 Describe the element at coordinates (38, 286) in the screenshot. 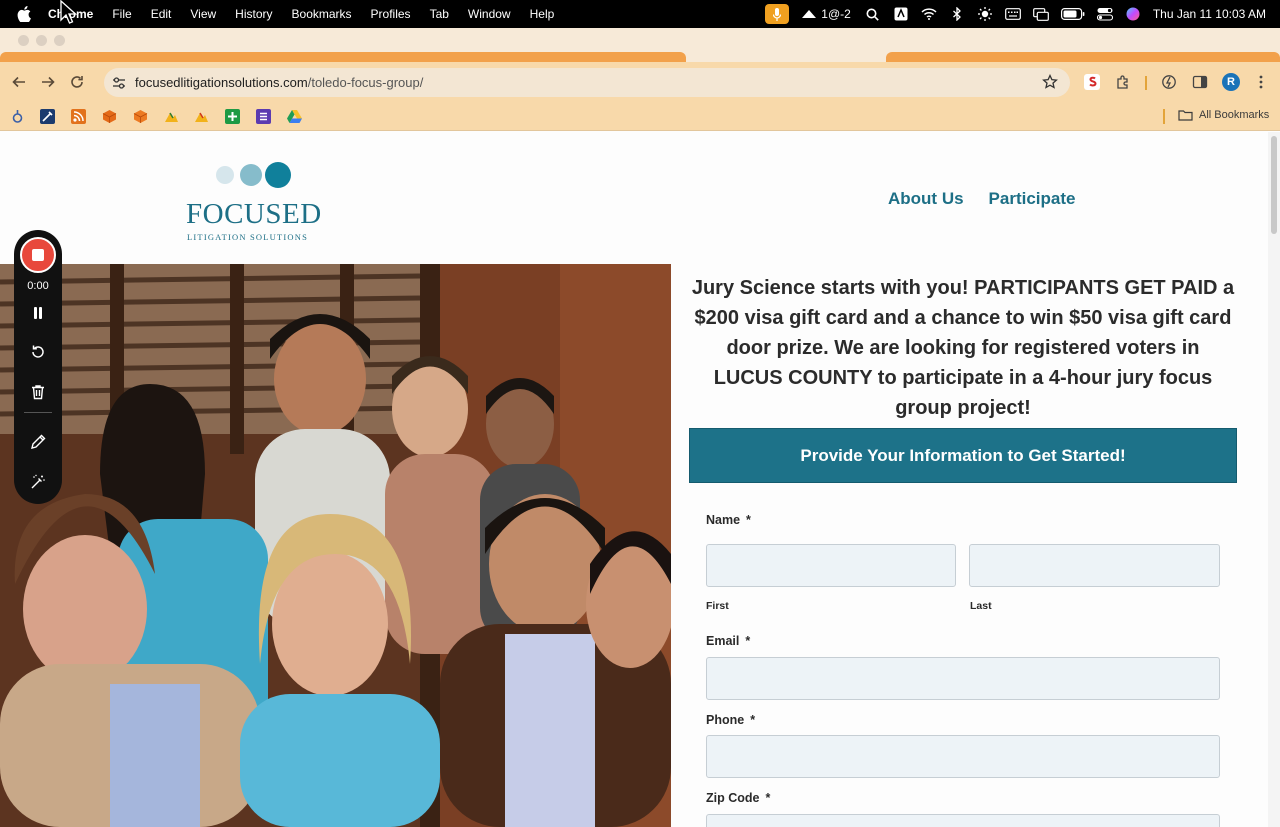

I see `recording-timer: 0:00` at that location.